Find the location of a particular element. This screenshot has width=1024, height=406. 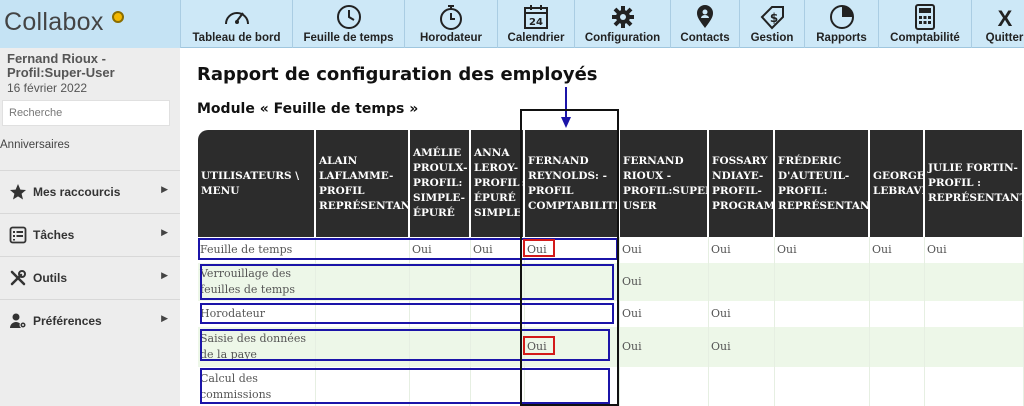

page-subtitle: Module « Feuille de temps » is located at coordinates (308, 109).